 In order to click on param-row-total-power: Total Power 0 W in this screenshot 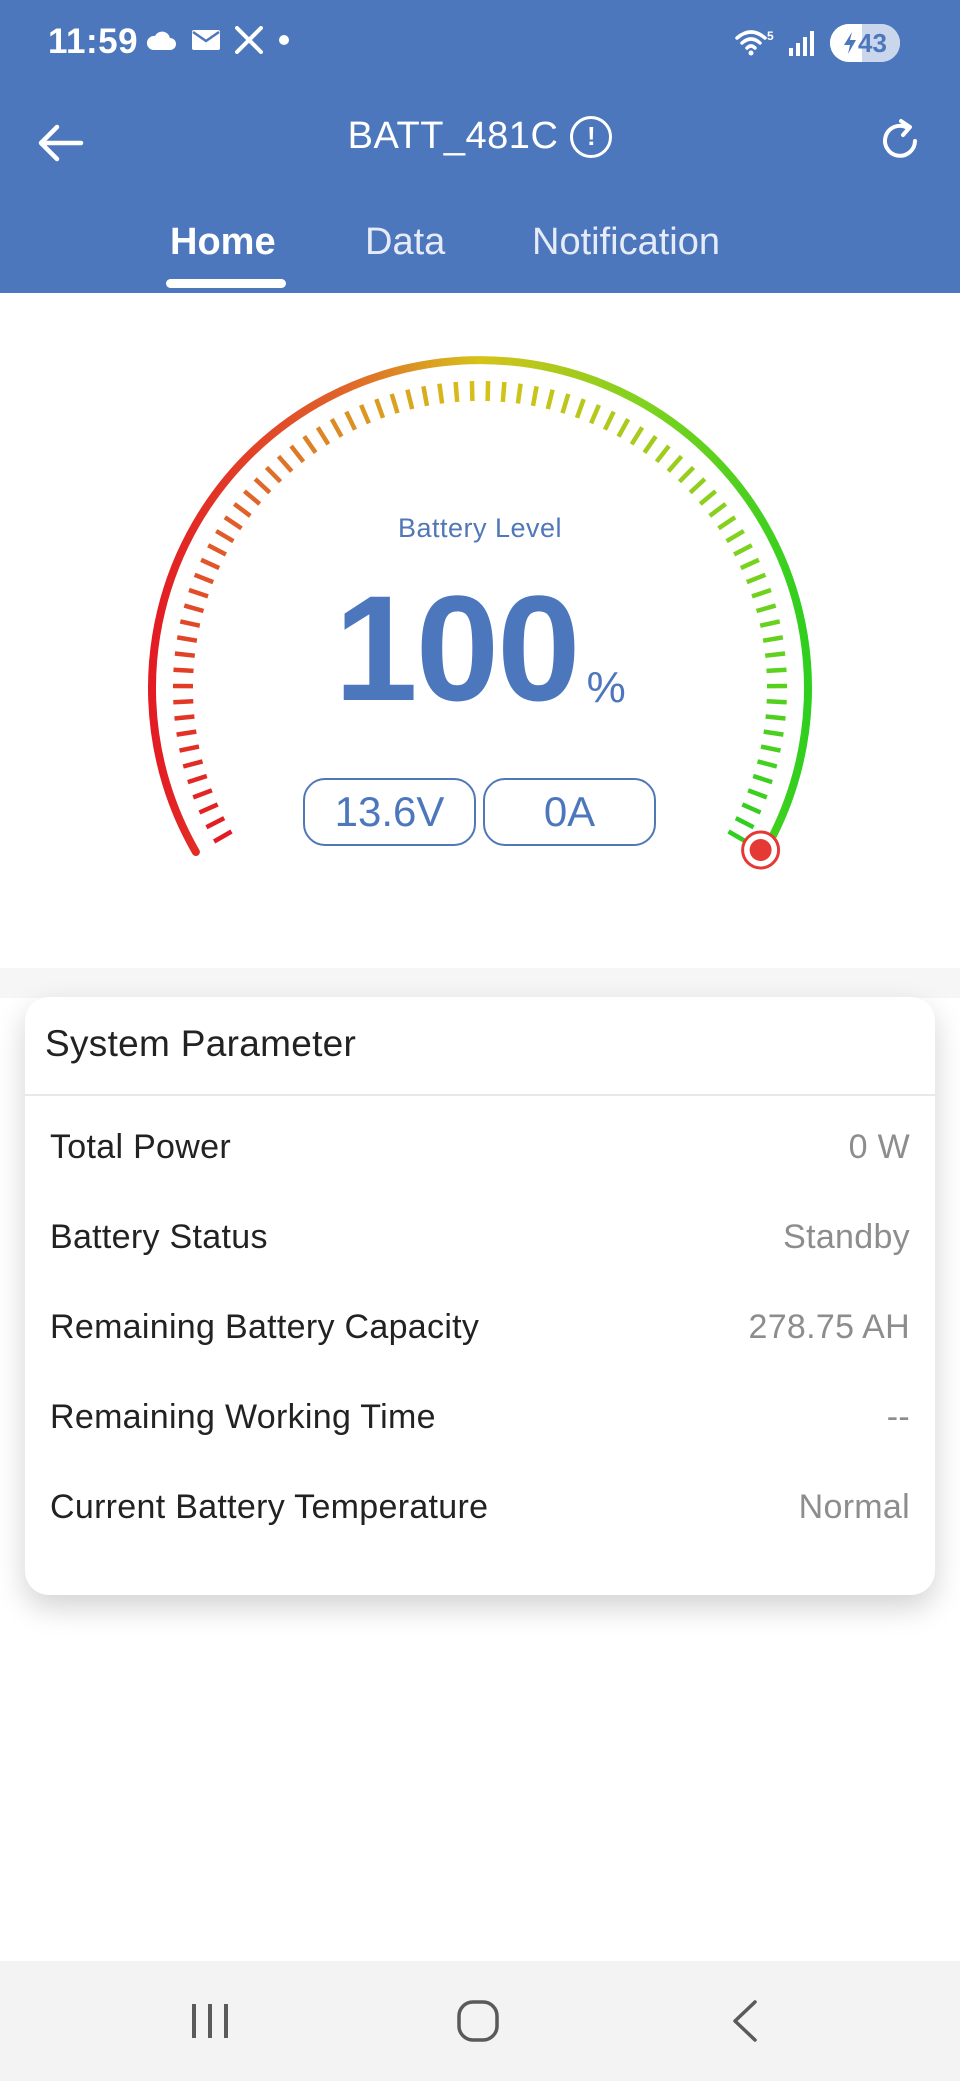, I will do `click(480, 1147)`.